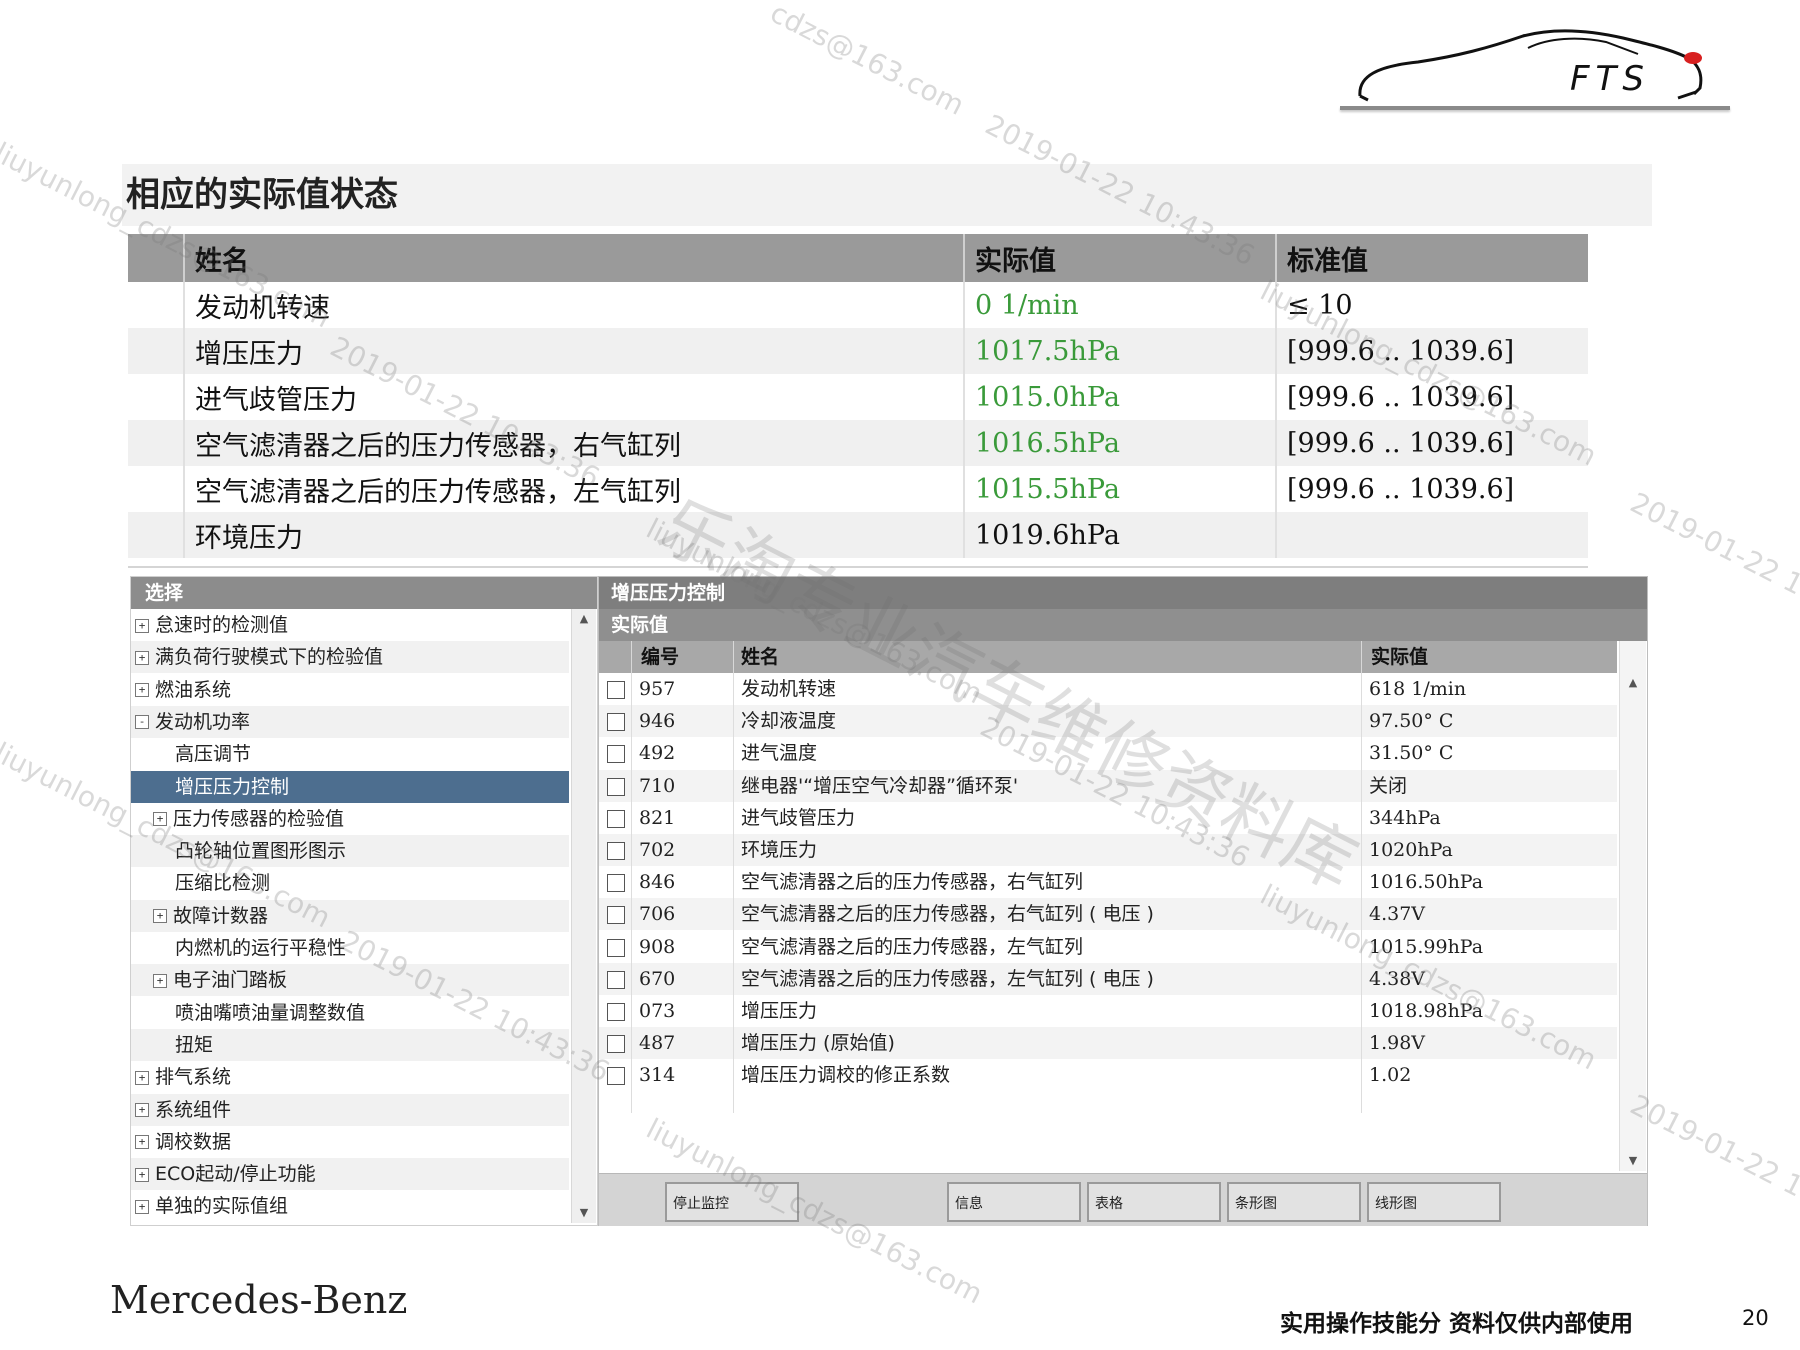 Image resolution: width=1800 pixels, height=1350 pixels. What do you see at coordinates (270, 1012) in the screenshot?
I see `tree-item-label: 喷油嘴喷油量调整数值` at bounding box center [270, 1012].